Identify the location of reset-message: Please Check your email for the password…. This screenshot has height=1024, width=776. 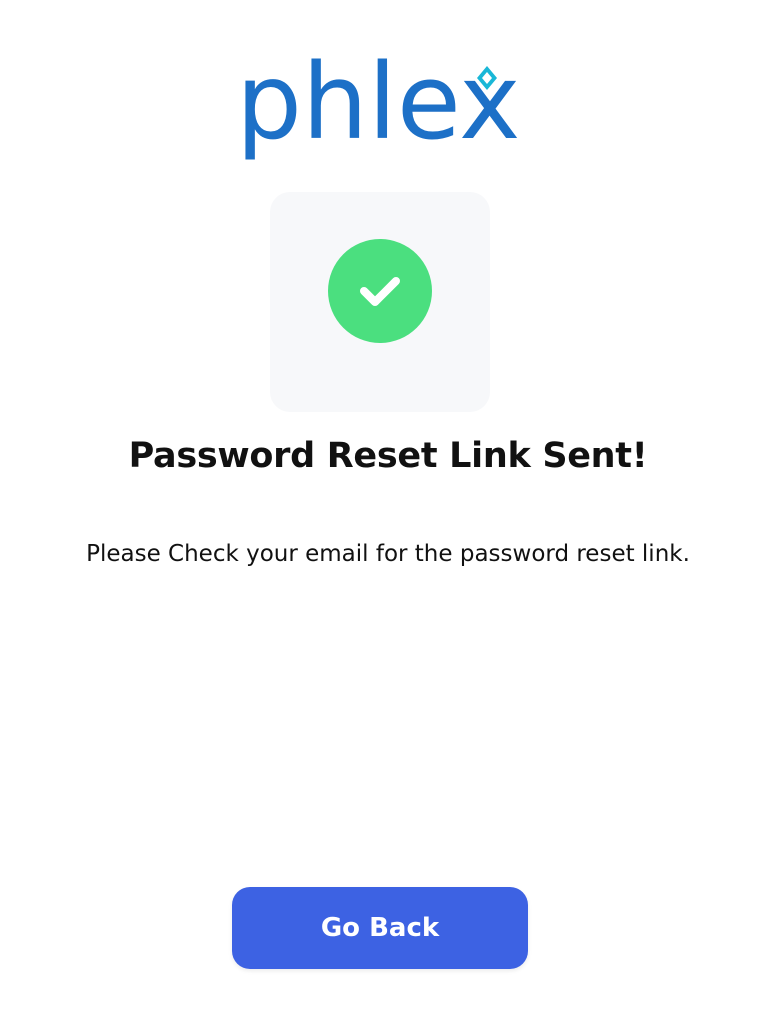
(388, 554).